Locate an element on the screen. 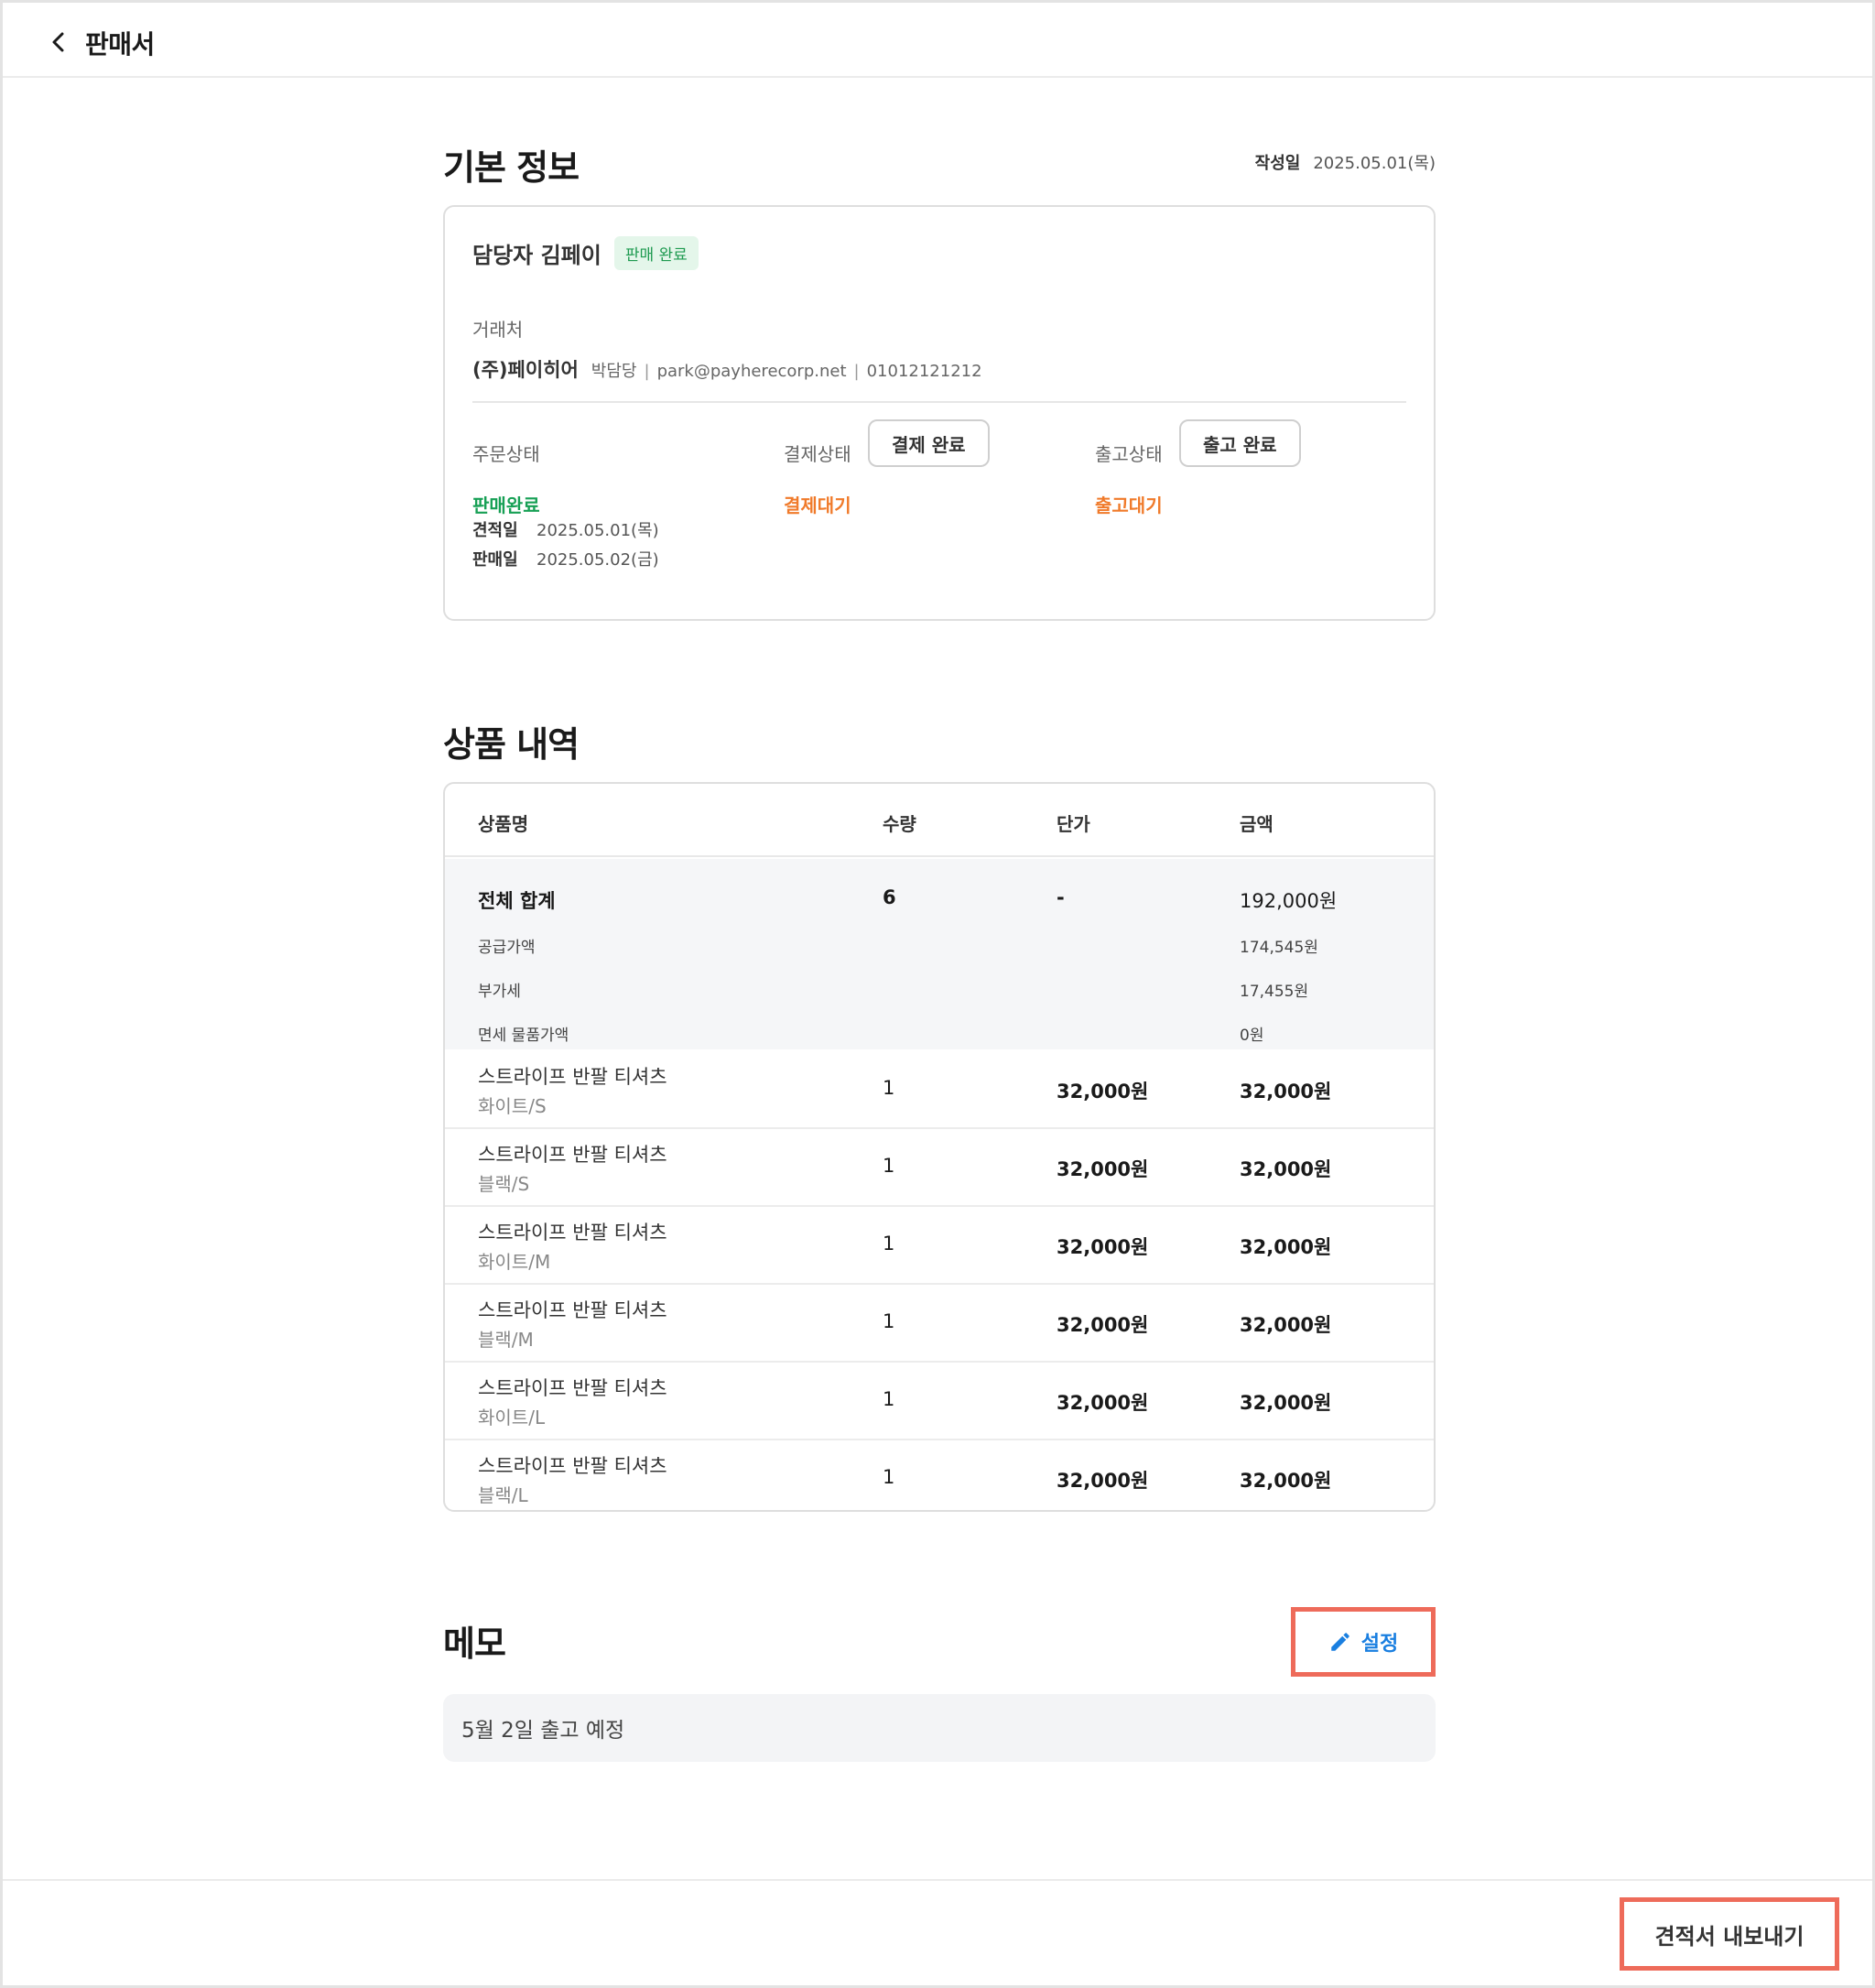  memo-edit-button: 설정 is located at coordinates (1364, 1642).